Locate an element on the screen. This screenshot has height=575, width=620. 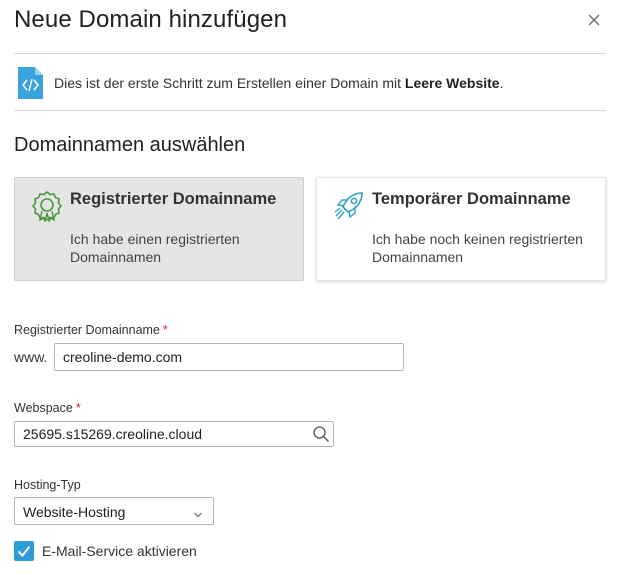
checkmark-icon is located at coordinates (24, 551).